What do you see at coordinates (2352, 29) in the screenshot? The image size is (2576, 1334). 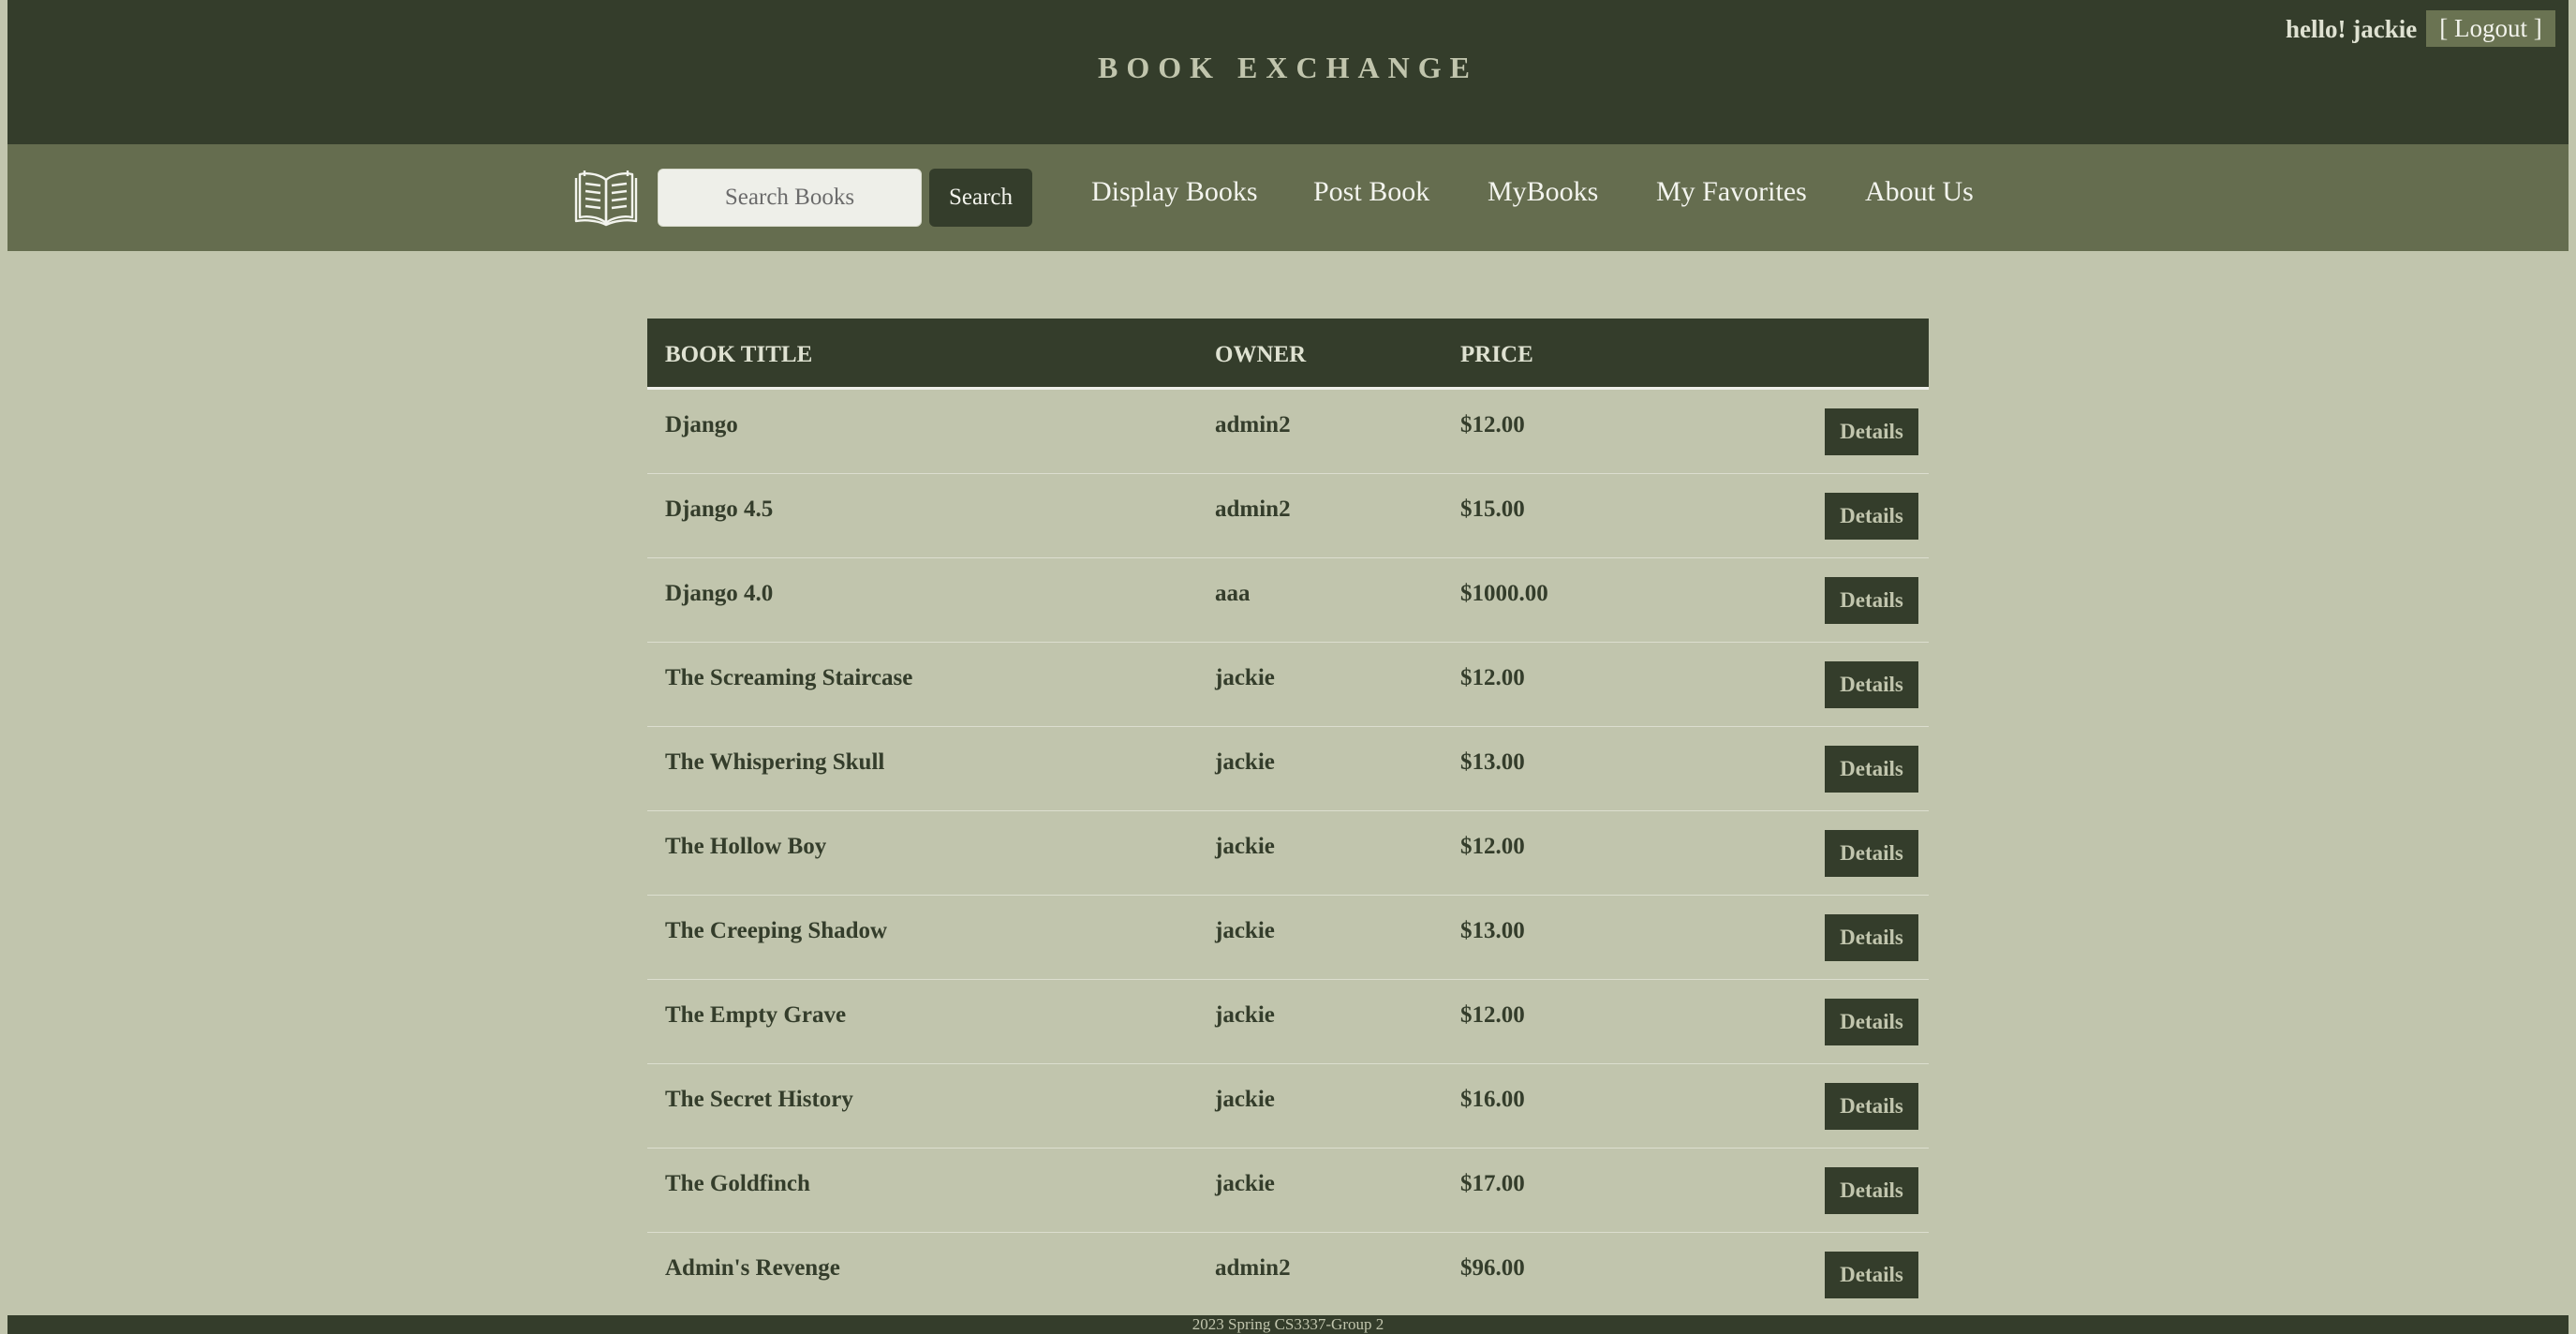 I see `user-greeting: hello! jackie` at bounding box center [2352, 29].